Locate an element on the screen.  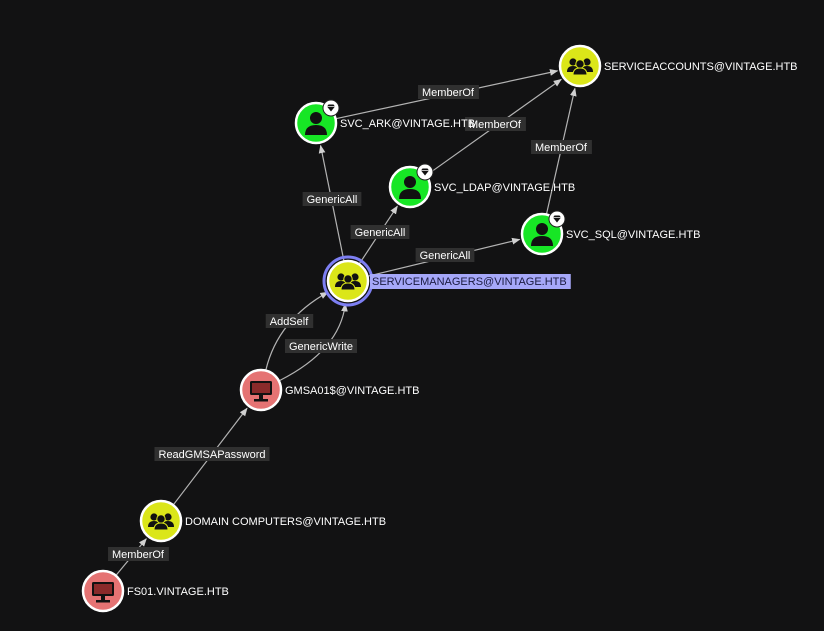
edge-label-addself: AddSelf is located at coordinates (289, 321).